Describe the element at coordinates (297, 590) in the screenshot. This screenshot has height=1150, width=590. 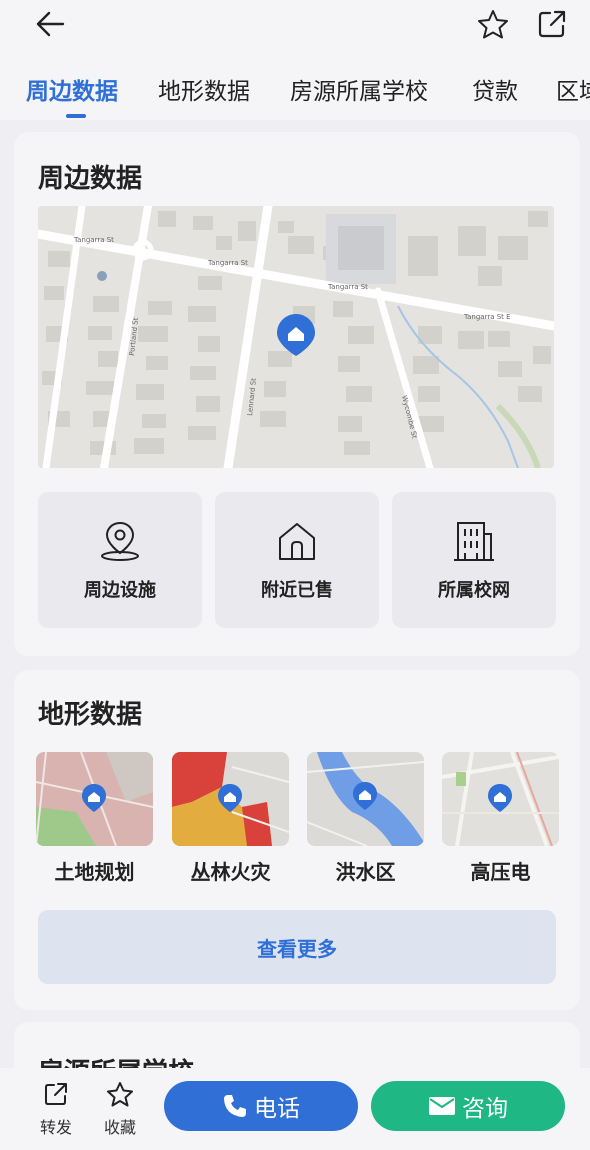
I see `facility-label: 附近已售` at that location.